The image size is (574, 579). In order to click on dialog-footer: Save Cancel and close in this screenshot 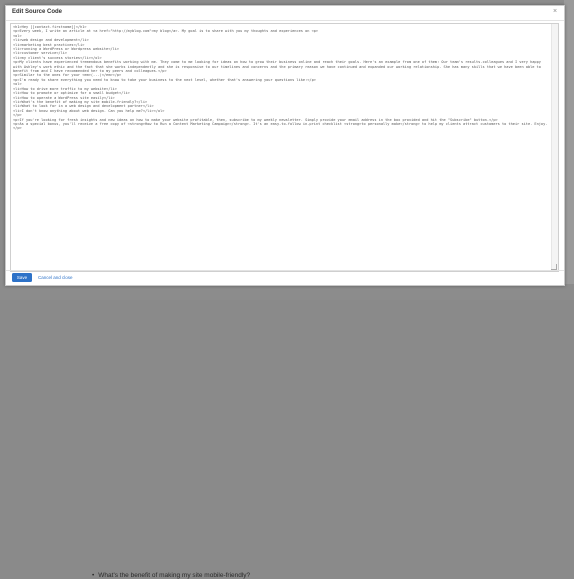, I will do `click(285, 277)`.